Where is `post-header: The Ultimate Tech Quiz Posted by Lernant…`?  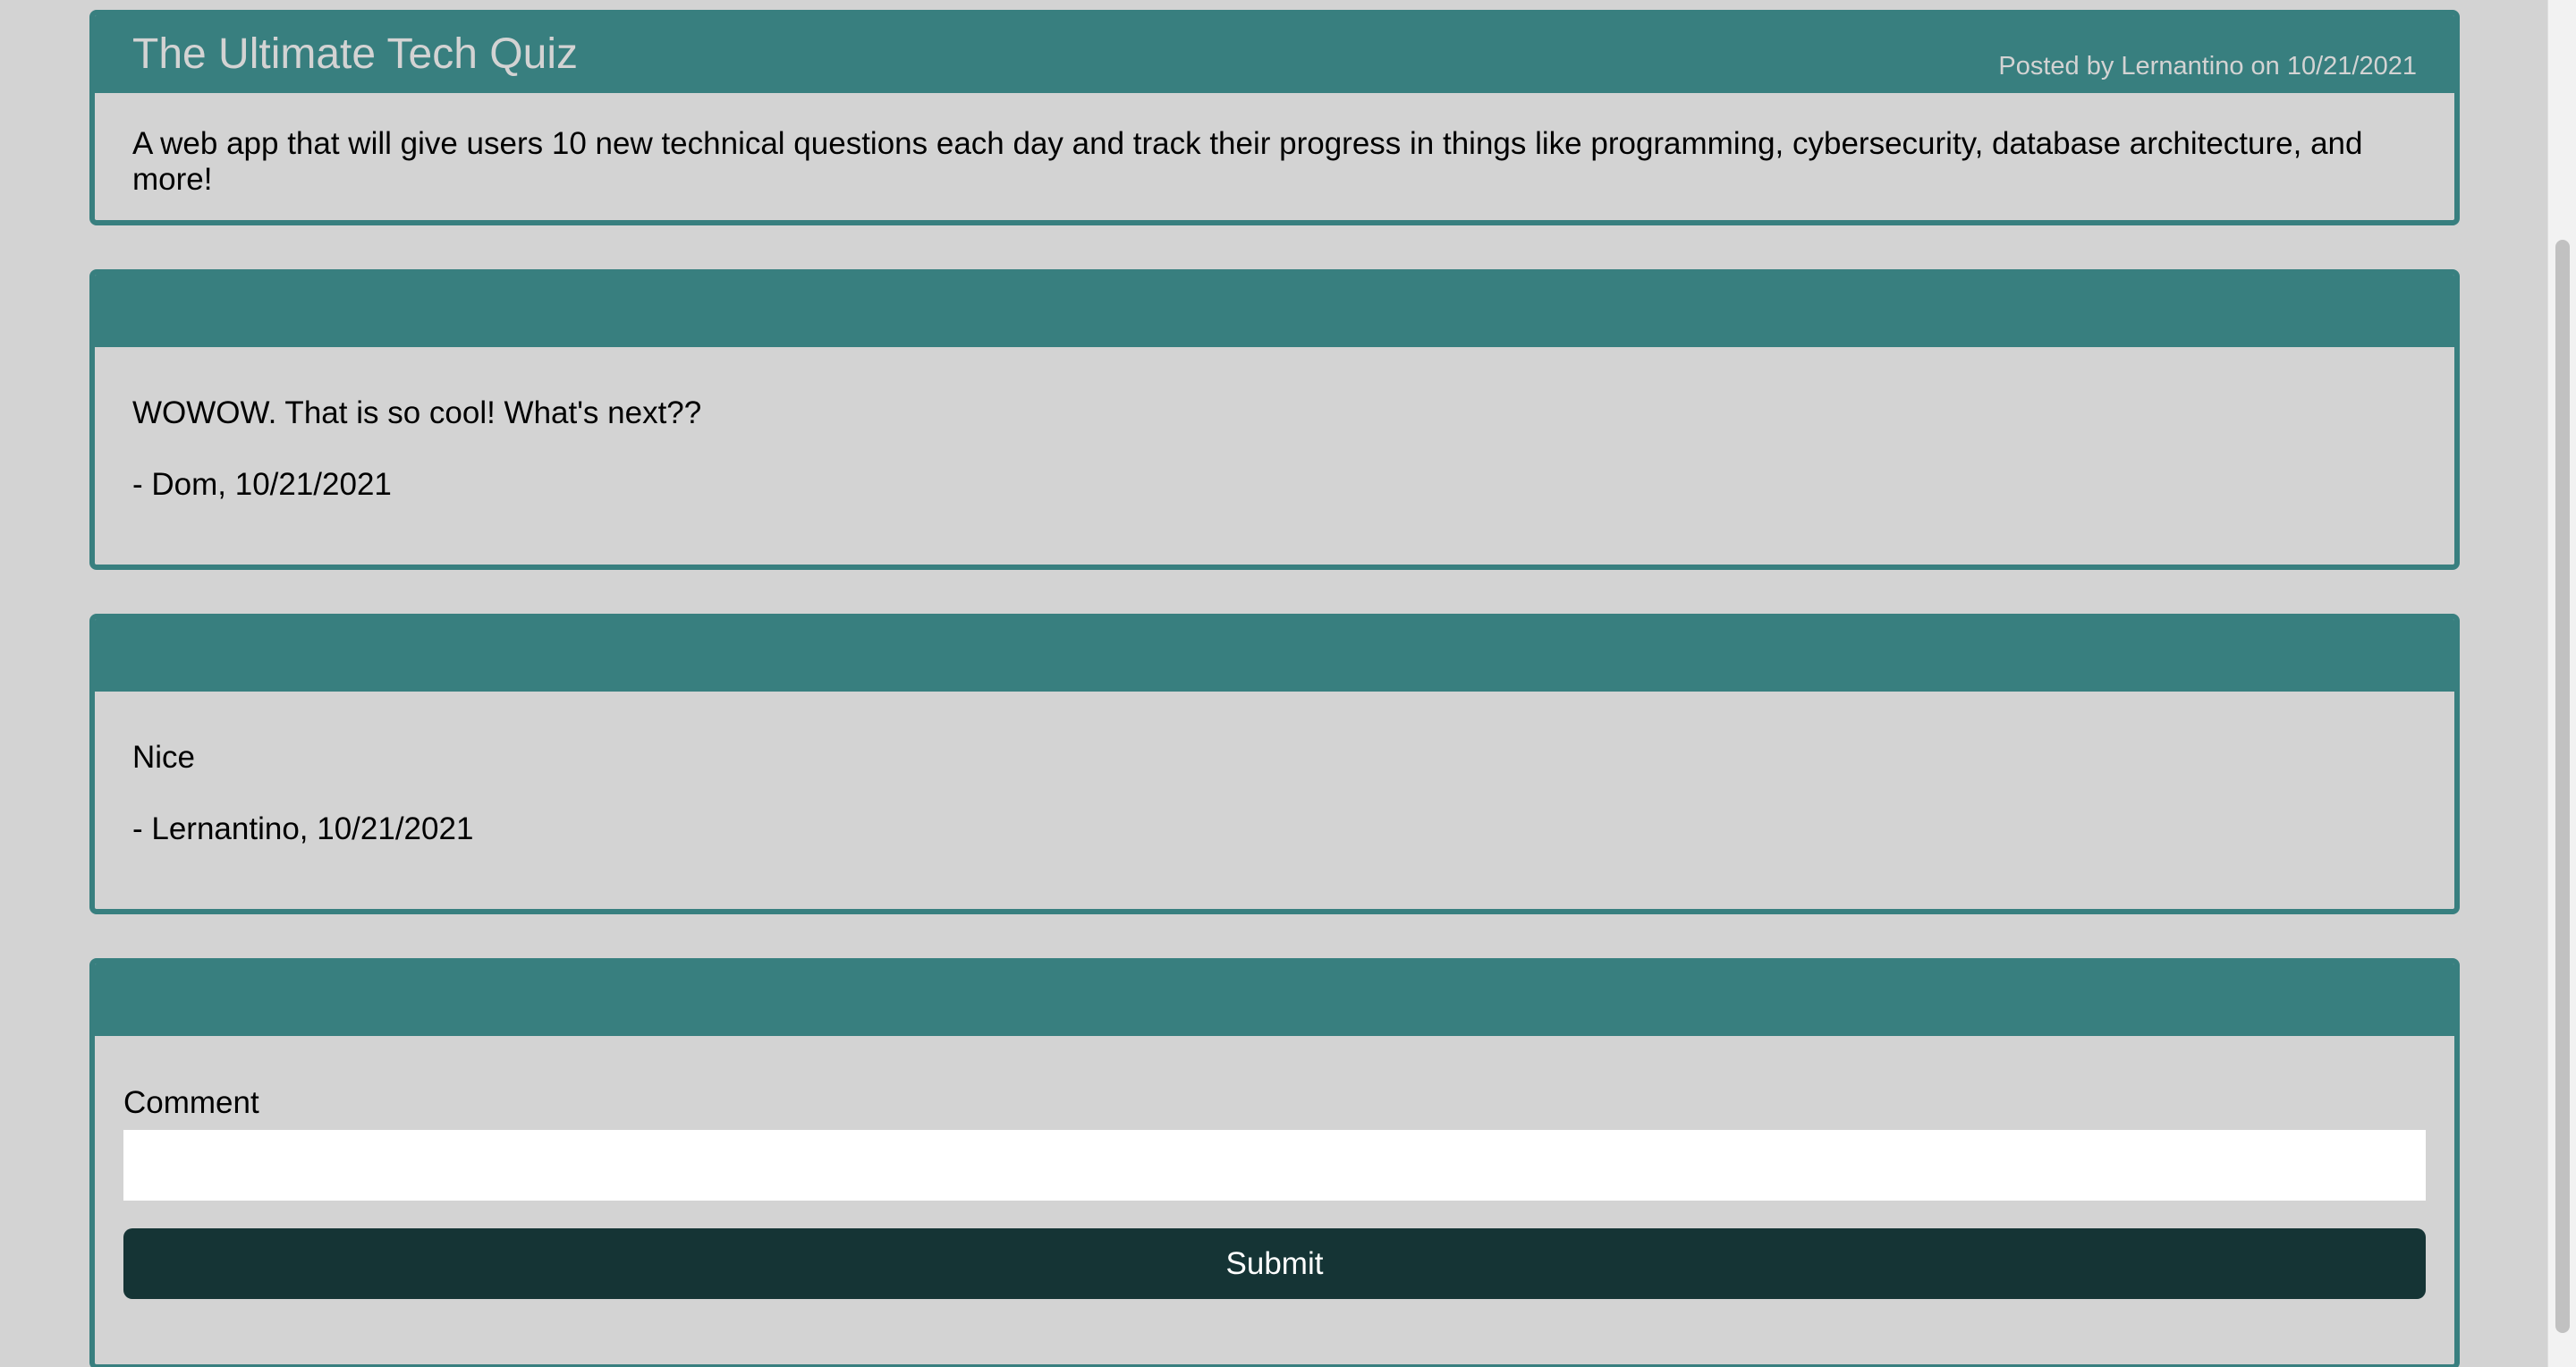
post-header: The Ultimate Tech Quiz Posted by Lernant… is located at coordinates (1274, 54).